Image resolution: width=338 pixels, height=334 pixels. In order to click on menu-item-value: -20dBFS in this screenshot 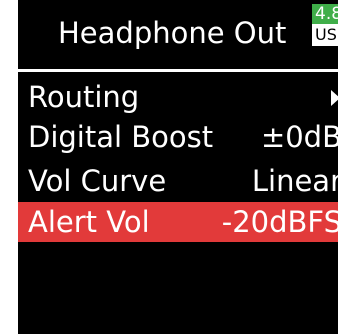, I will do `click(279, 222)`.